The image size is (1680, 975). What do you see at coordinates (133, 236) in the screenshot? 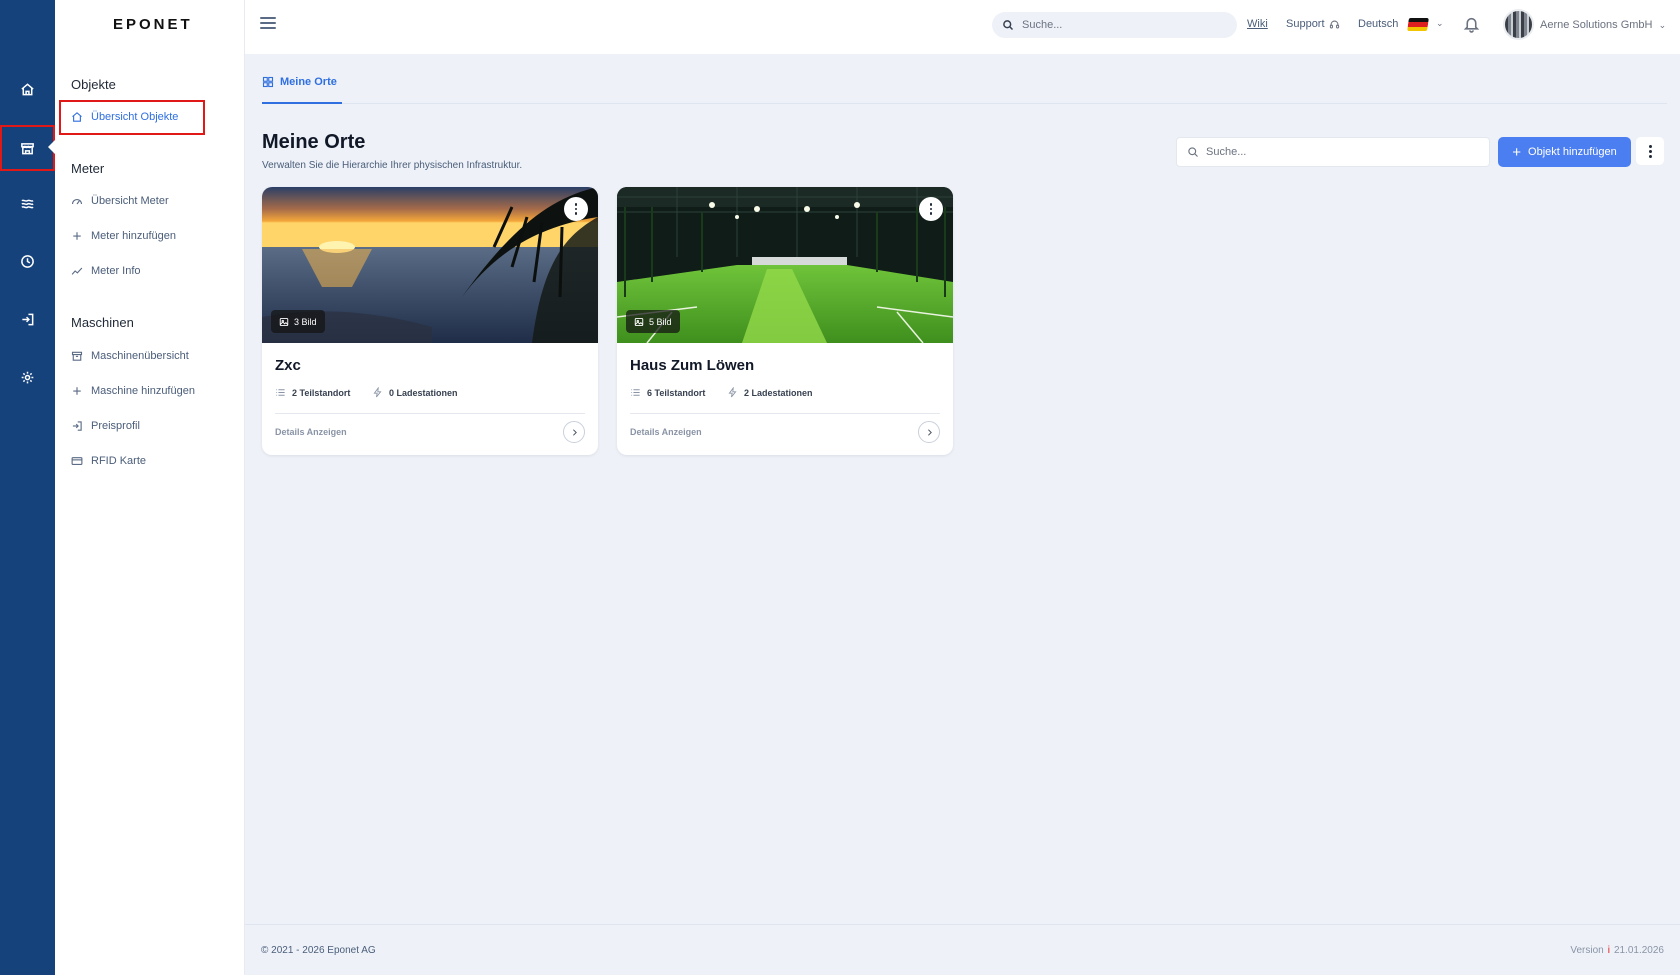
I see `sidebar-item-label: Meter hinzufügen` at bounding box center [133, 236].